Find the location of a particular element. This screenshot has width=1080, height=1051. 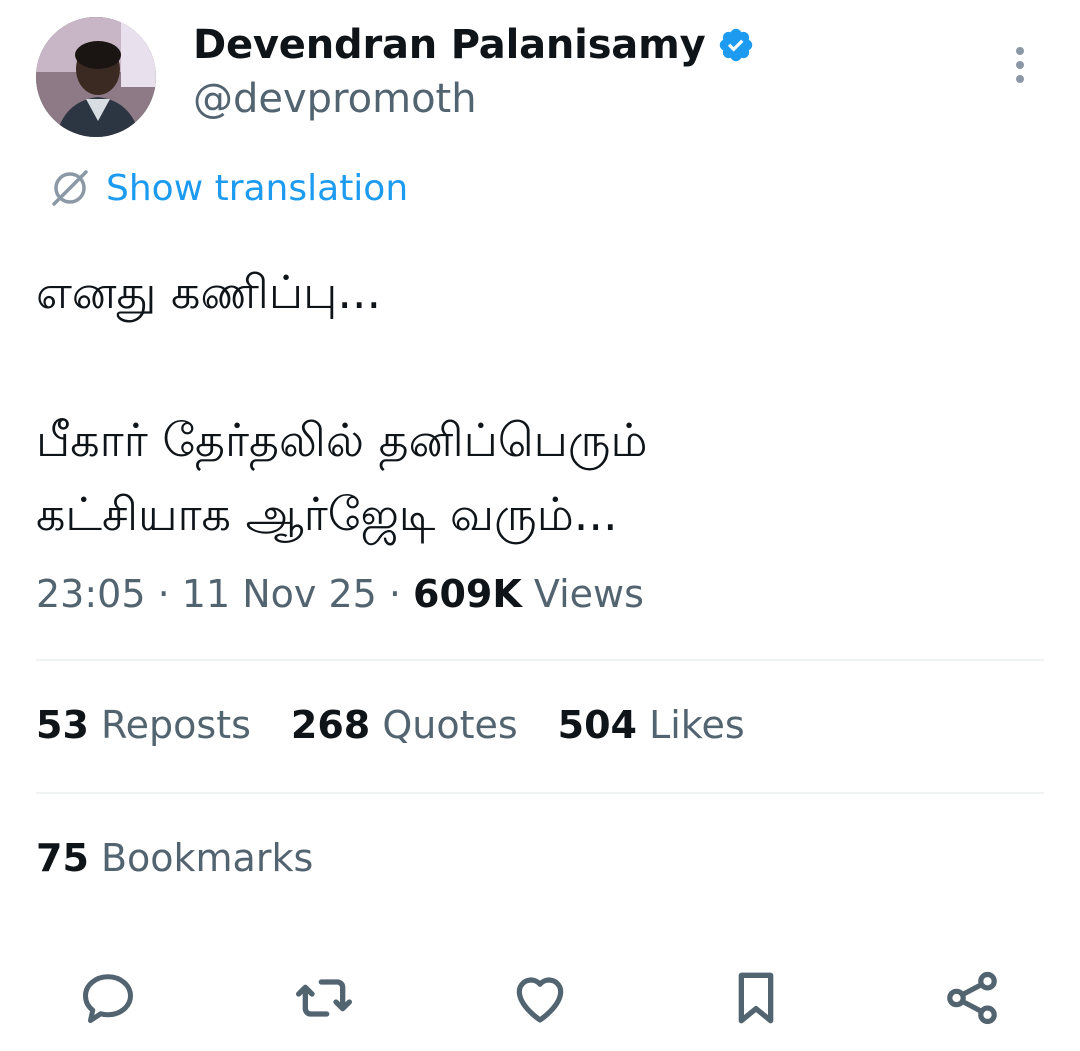

tweet-meta: 23:05 · 11 Nov 25 · 609K Views is located at coordinates (340, 594).